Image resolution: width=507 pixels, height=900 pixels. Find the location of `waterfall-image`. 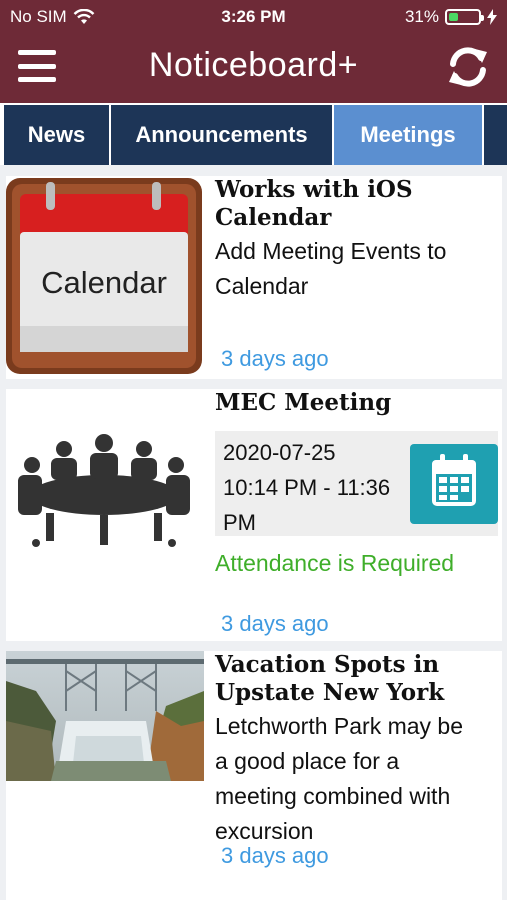

waterfall-image is located at coordinates (105, 716).